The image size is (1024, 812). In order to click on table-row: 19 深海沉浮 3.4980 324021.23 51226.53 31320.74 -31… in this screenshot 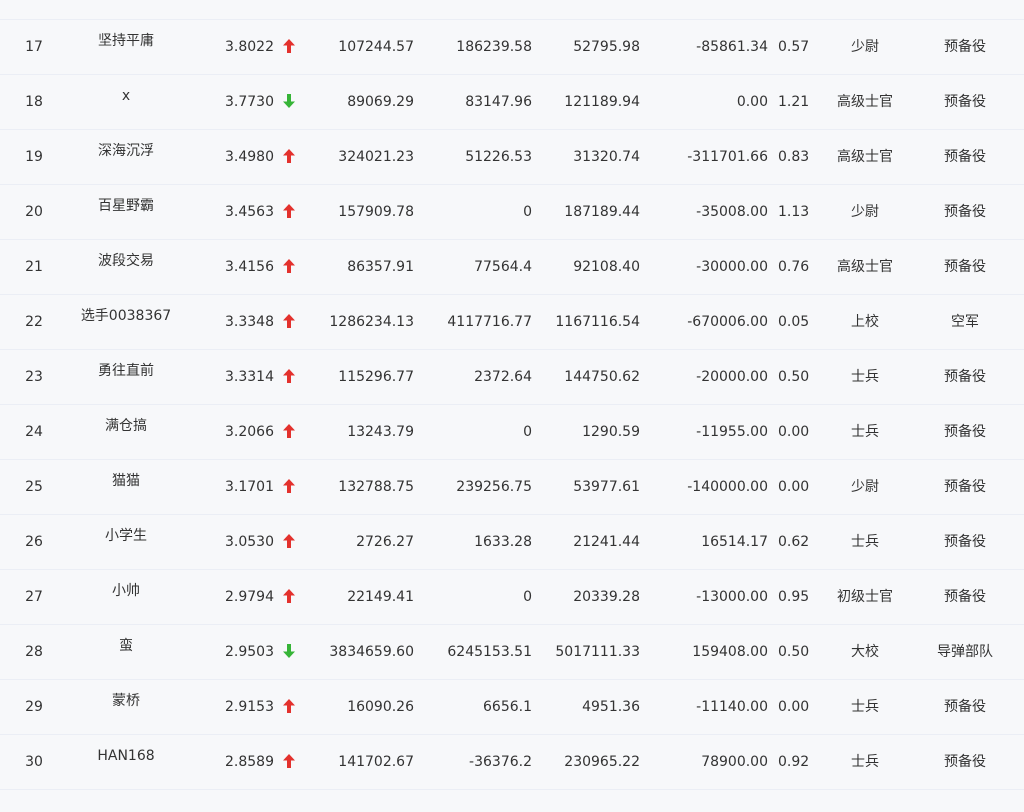, I will do `click(512, 157)`.